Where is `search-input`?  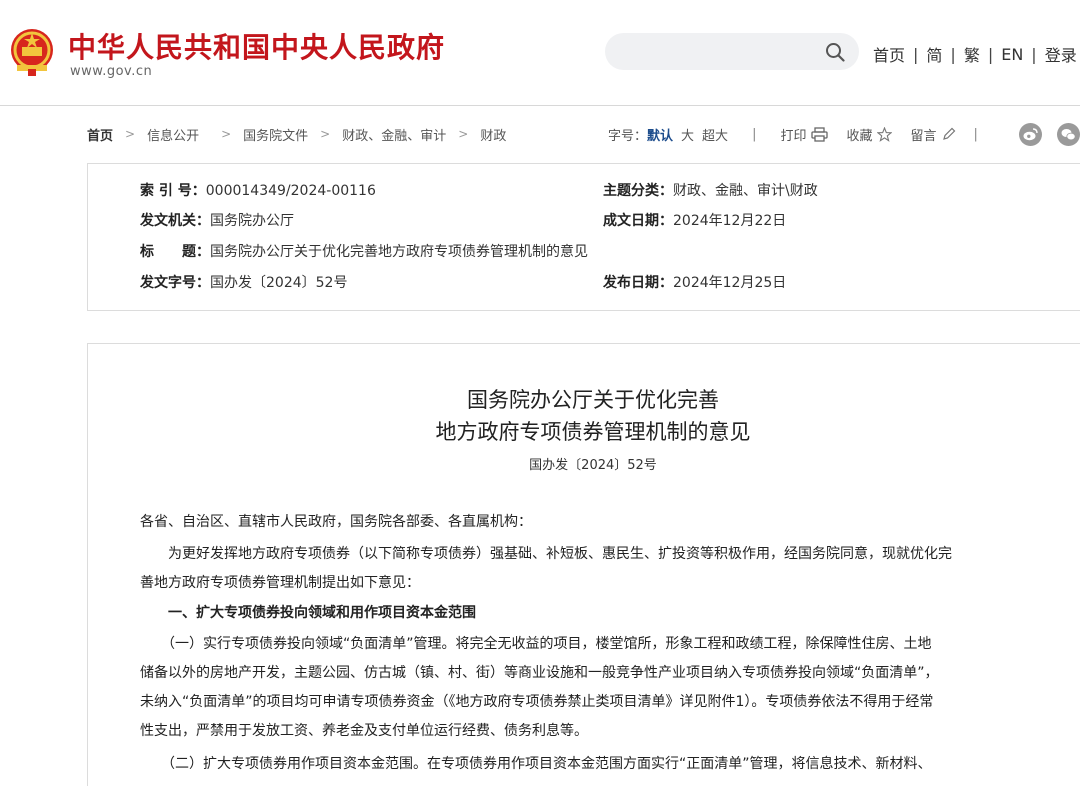
search-input is located at coordinates (732, 51).